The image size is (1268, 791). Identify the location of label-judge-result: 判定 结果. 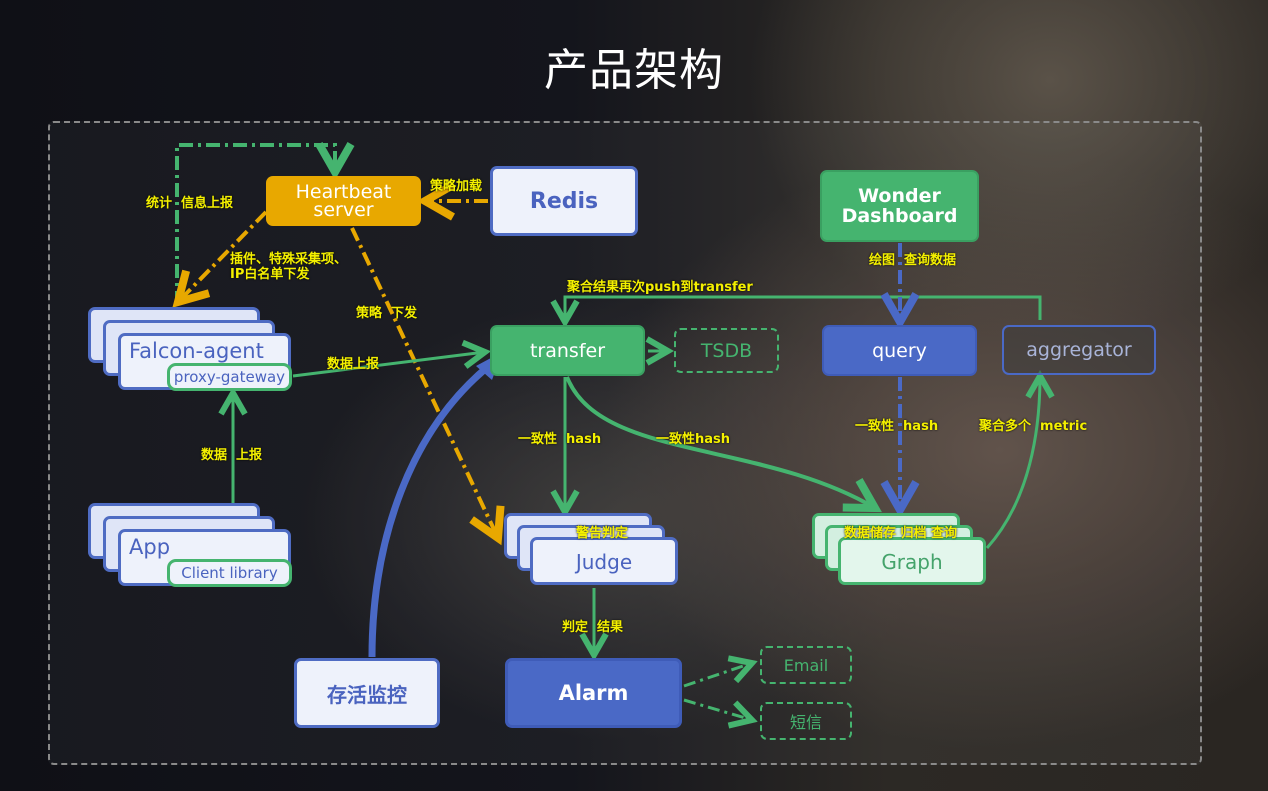
(593, 627).